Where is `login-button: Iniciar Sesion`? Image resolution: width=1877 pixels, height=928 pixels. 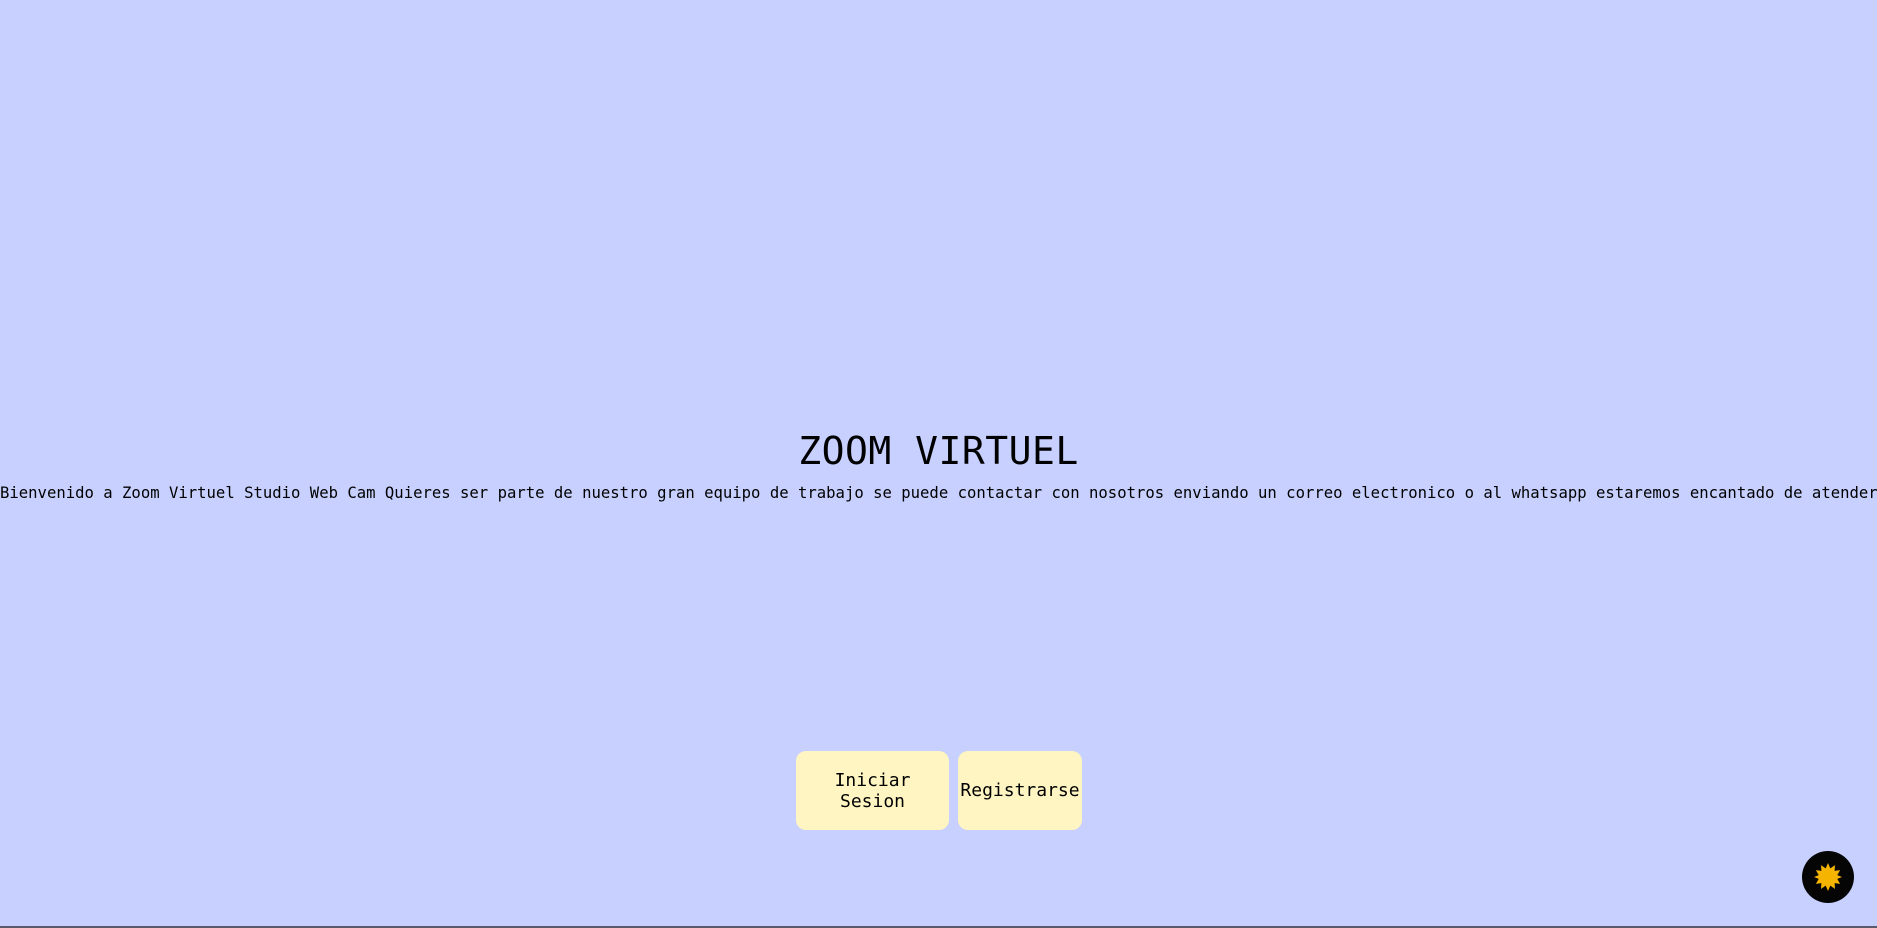
login-button: Iniciar Sesion is located at coordinates (872, 790).